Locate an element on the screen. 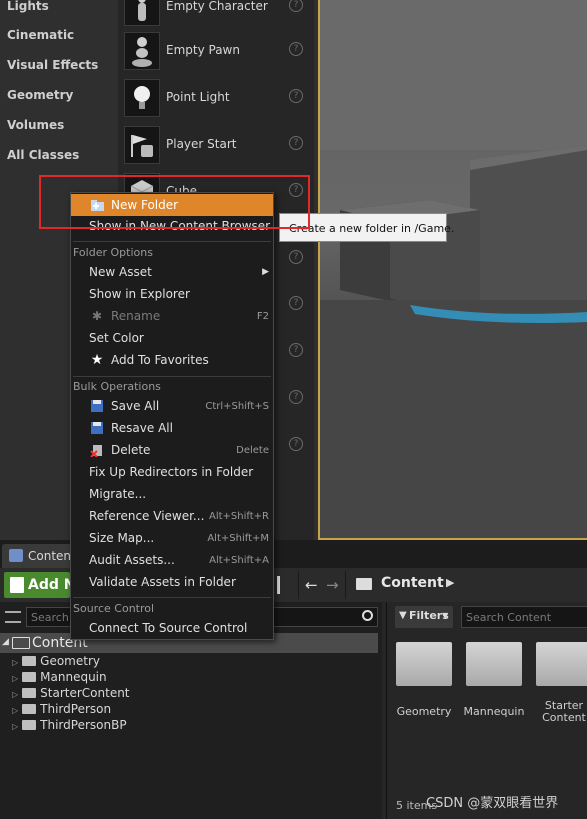 The image size is (587, 819). menu-item-fix-up-redirectors: Fix Up Redirectors in Folder is located at coordinates (172, 472).